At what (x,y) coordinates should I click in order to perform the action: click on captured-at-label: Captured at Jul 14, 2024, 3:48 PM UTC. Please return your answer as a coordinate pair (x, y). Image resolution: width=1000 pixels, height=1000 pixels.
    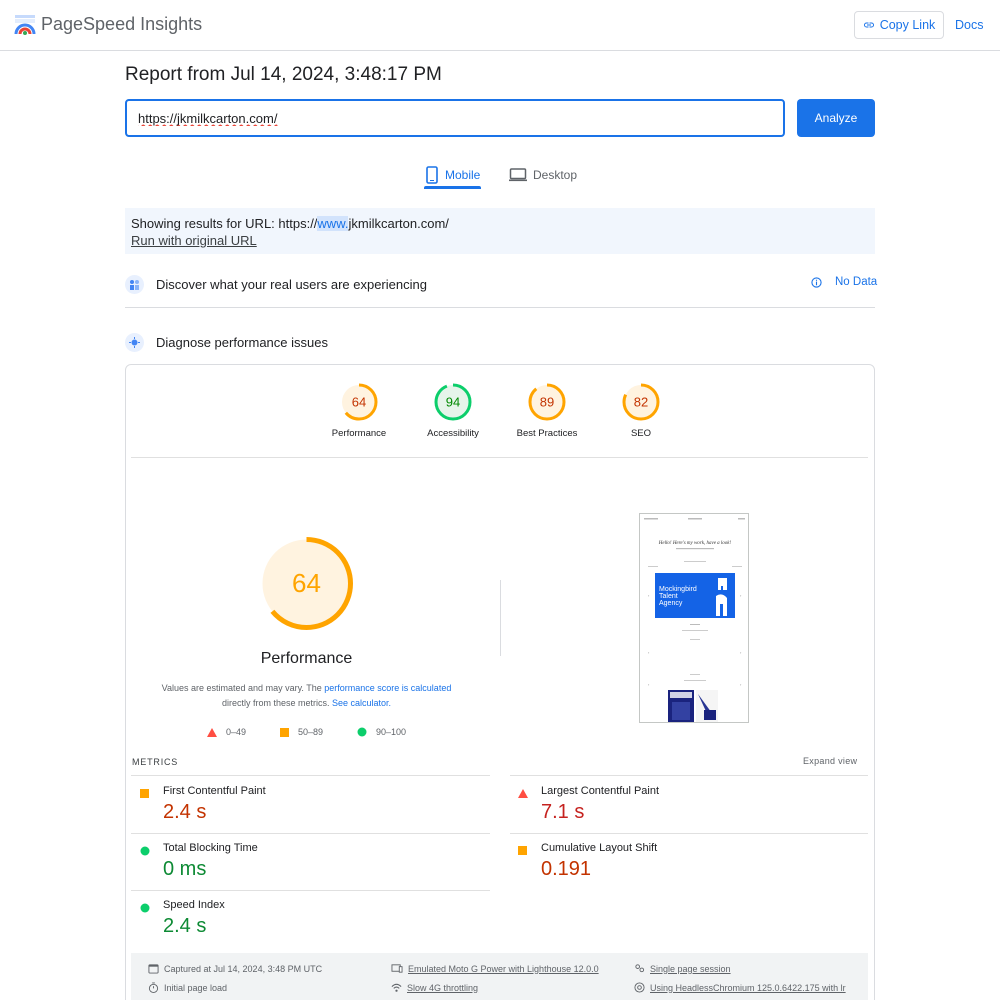
    Looking at the image, I should click on (243, 968).